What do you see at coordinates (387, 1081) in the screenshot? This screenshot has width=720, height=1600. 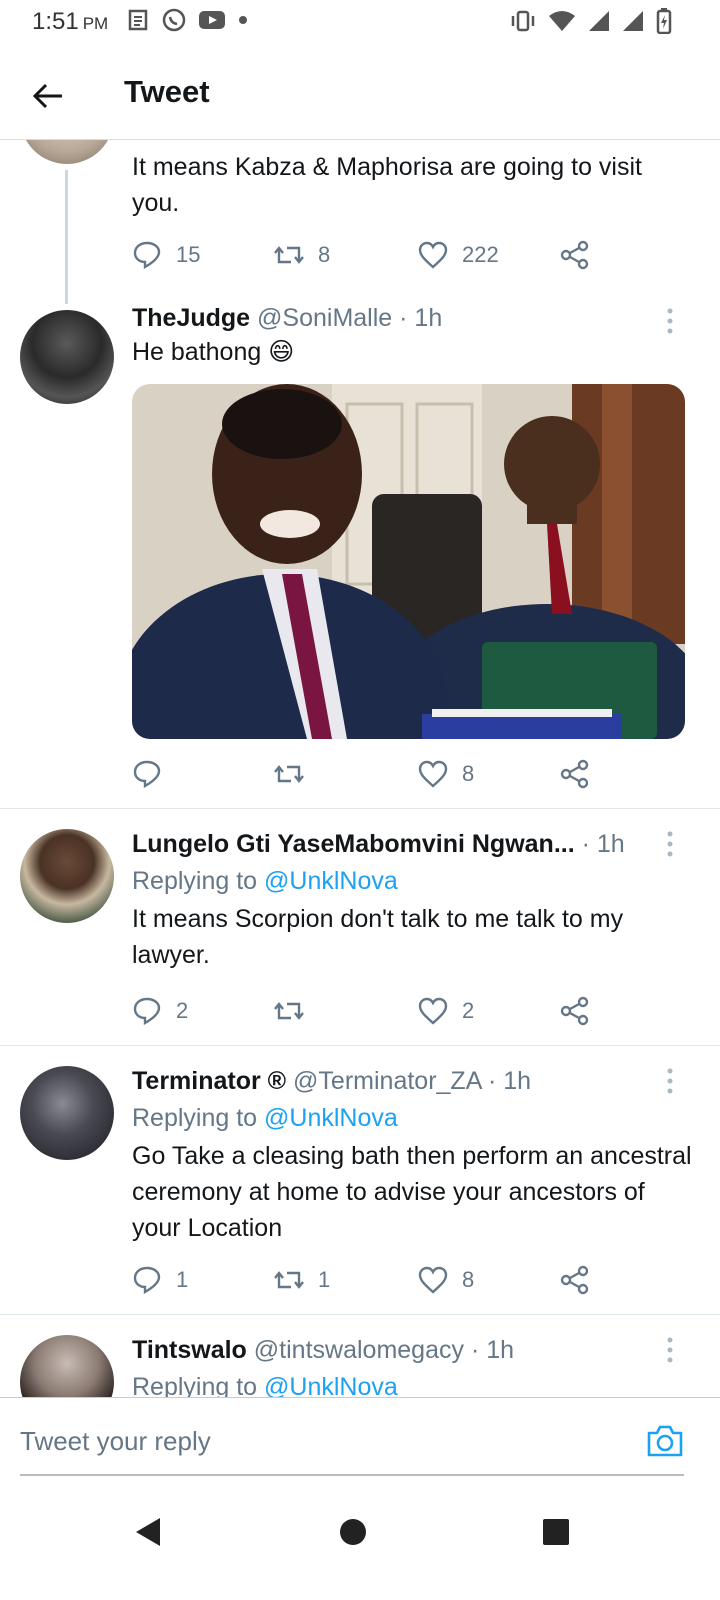 I see `user-handle: @Terminator_ZA` at bounding box center [387, 1081].